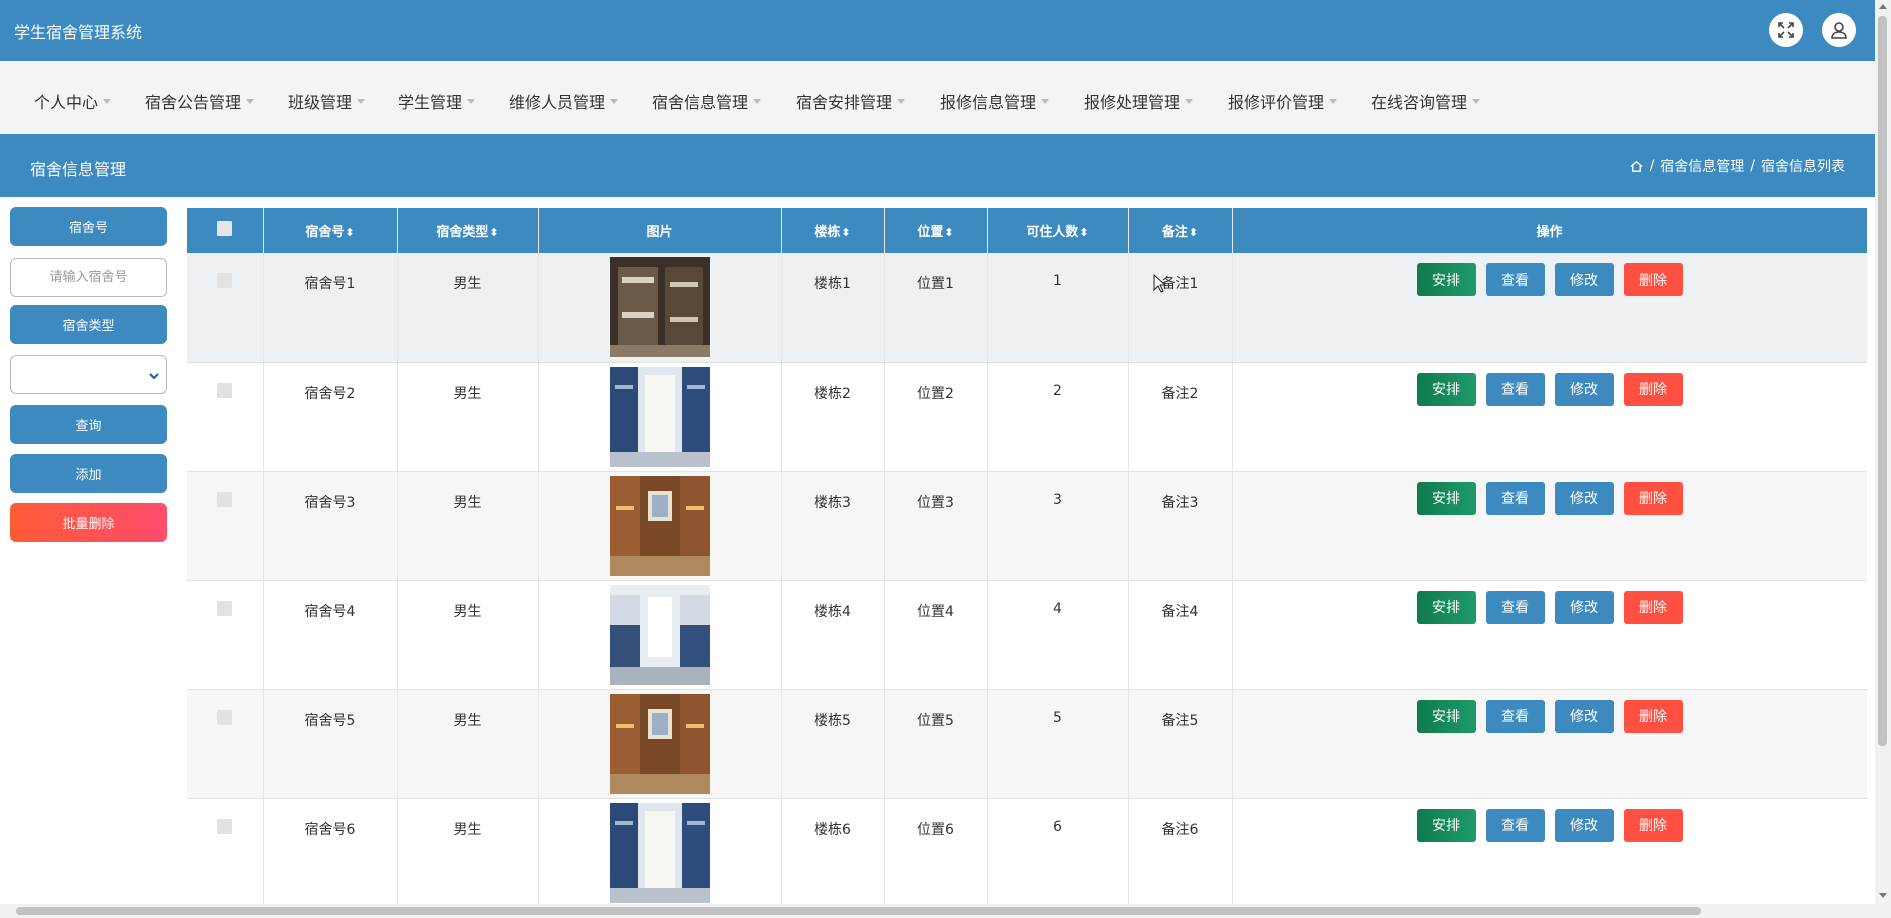 This screenshot has width=1891, height=918. I want to click on nav-label: 维修人员管理, so click(557, 102).